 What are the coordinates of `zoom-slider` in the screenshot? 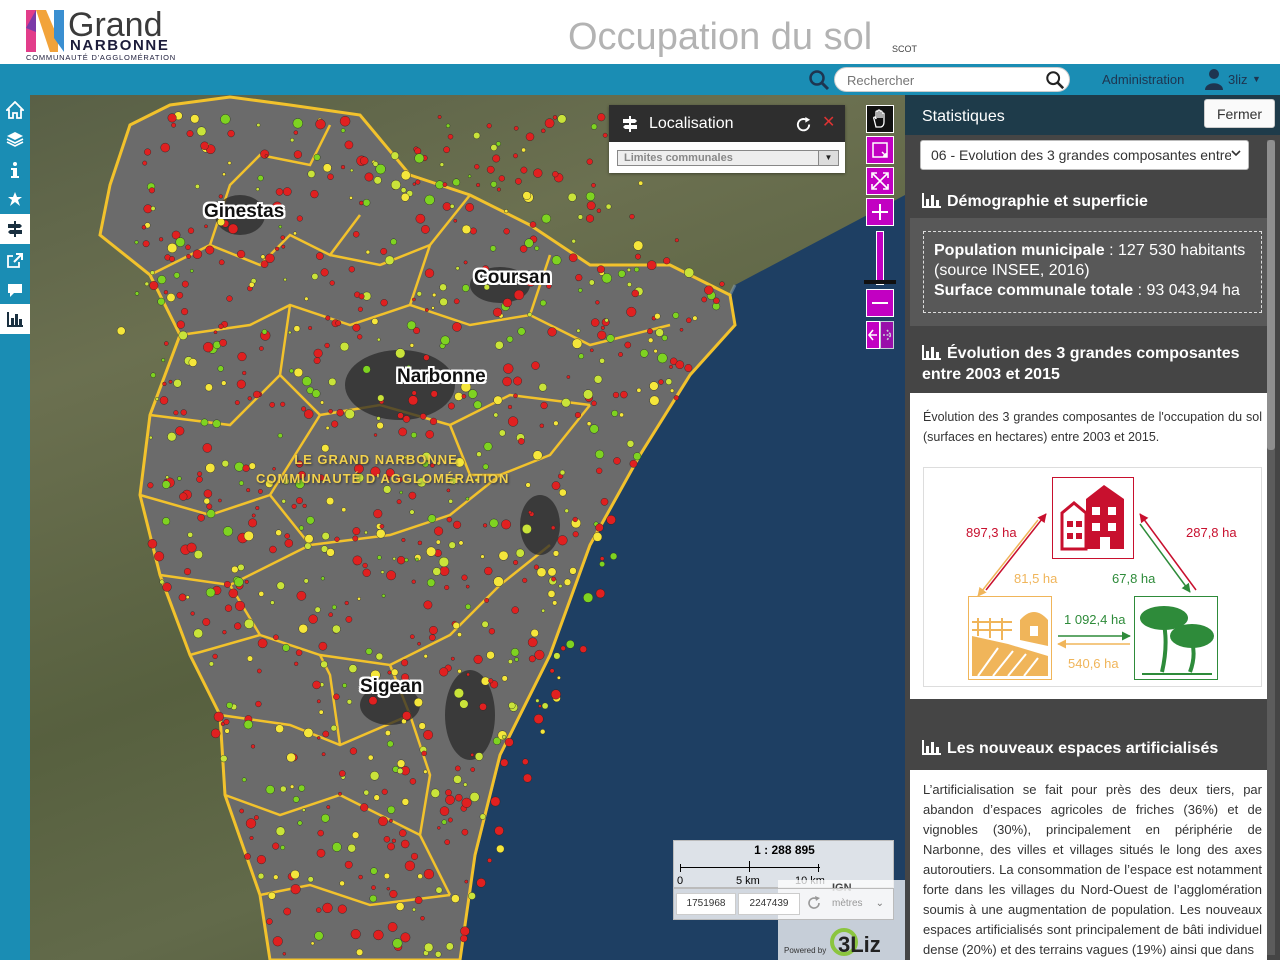 It's located at (880, 258).